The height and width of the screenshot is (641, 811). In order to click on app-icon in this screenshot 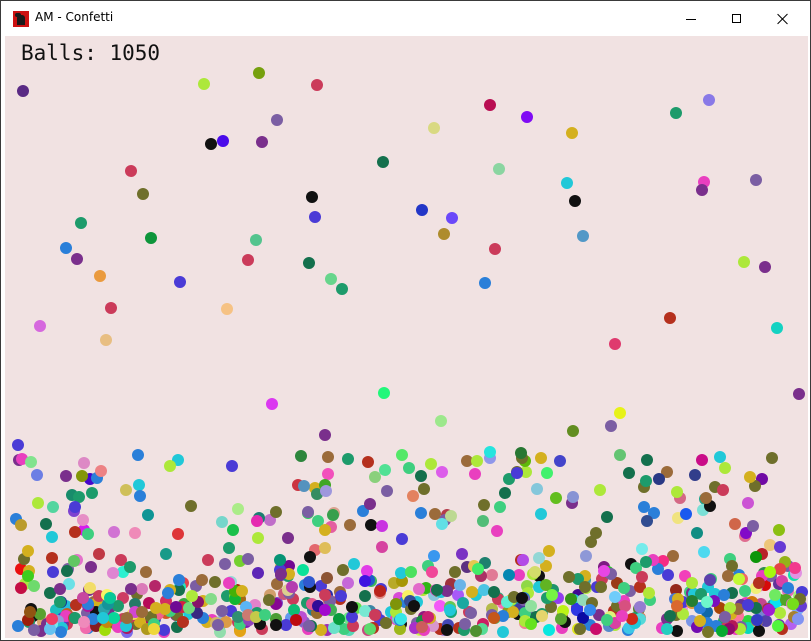, I will do `click(21, 19)`.